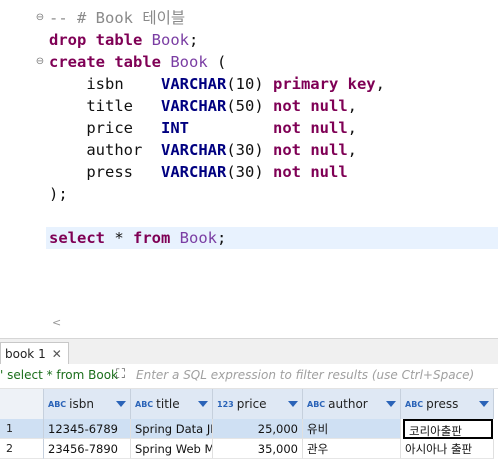  What do you see at coordinates (87, 429) in the screenshot?
I see `table-cell: 12345-6789` at bounding box center [87, 429].